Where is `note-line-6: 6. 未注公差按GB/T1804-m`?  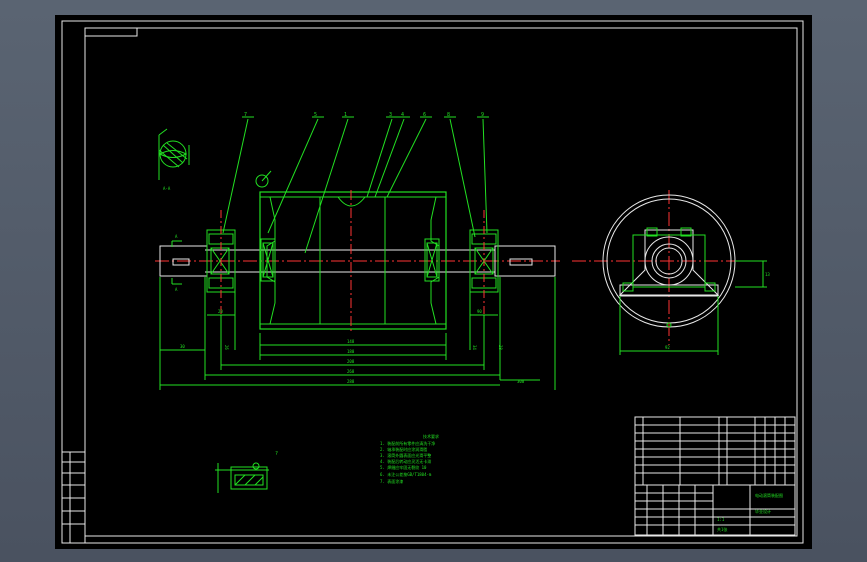
note-line-6: 6. 未注公差按GB/T1804-m is located at coordinates (406, 474).